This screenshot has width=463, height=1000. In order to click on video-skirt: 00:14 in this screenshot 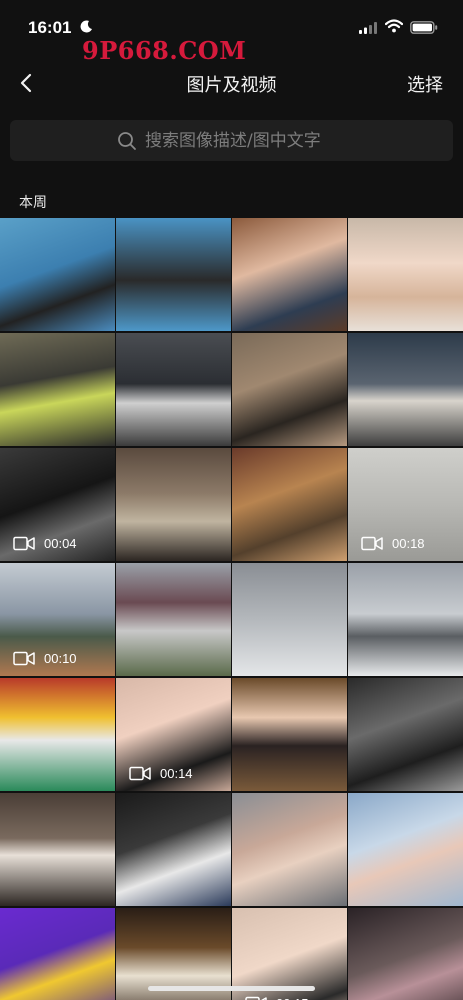, I will do `click(173, 734)`.